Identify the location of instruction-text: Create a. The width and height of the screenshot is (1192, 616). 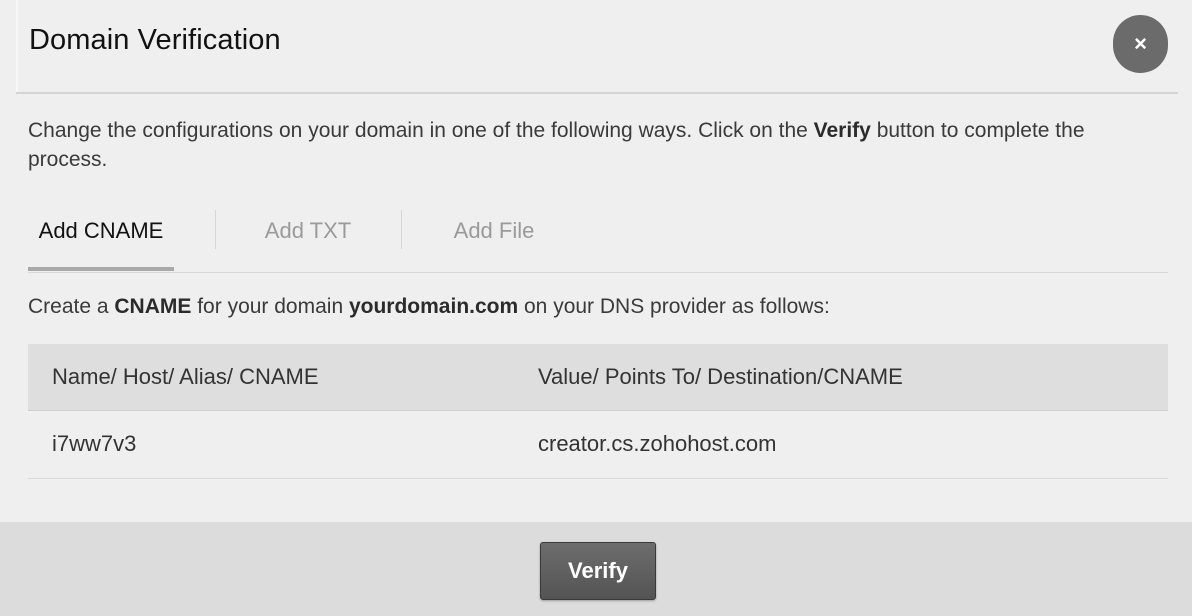
(71, 306).